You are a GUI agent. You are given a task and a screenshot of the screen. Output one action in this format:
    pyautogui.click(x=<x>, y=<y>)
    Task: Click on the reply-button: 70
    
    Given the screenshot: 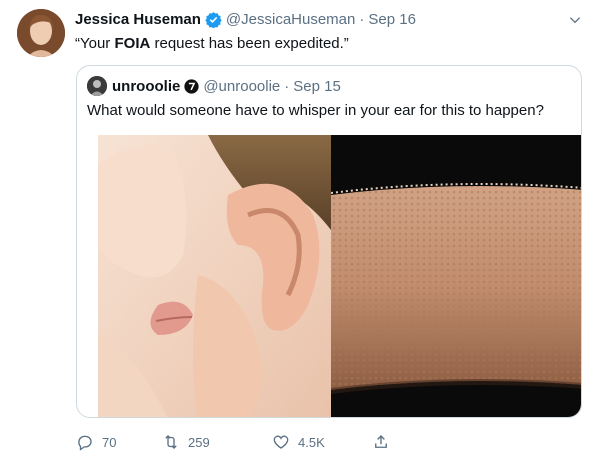 What is the action you would take?
    pyautogui.click(x=96, y=442)
    